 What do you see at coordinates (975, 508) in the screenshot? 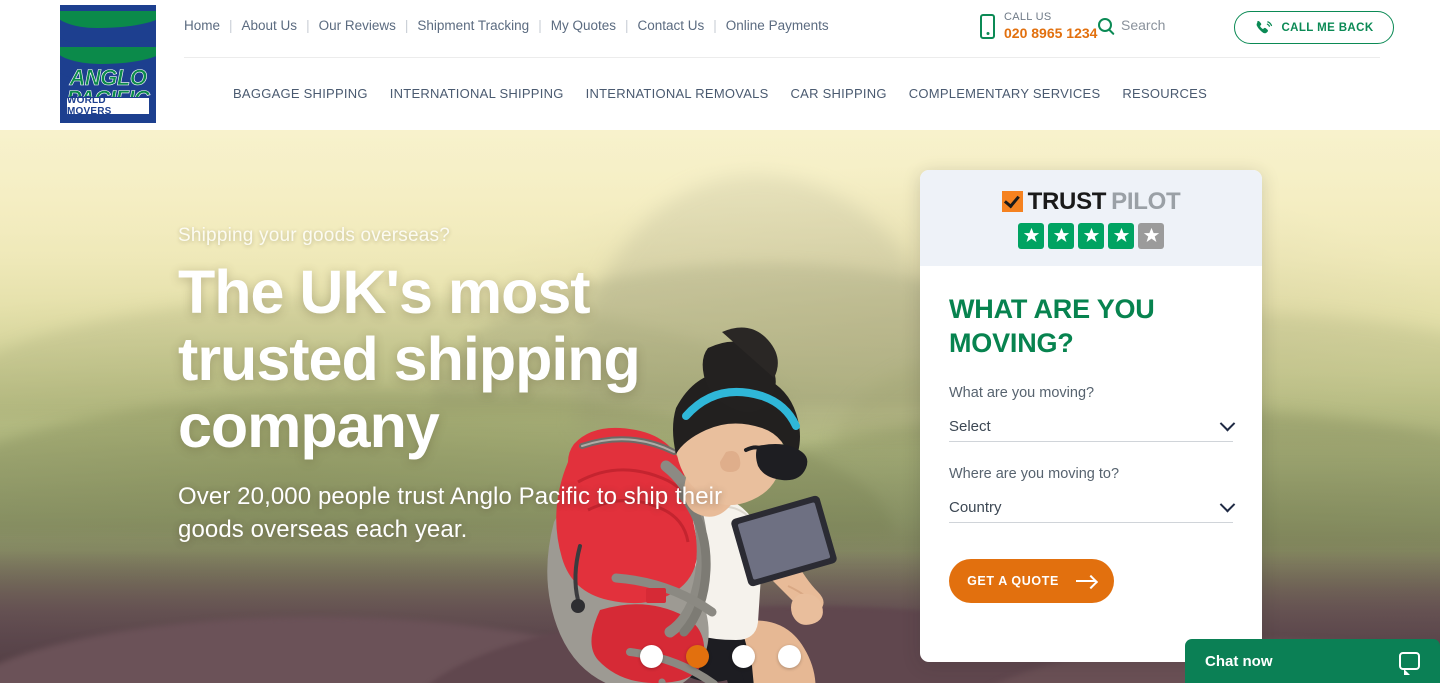
I see `select-destination-value: Country` at bounding box center [975, 508].